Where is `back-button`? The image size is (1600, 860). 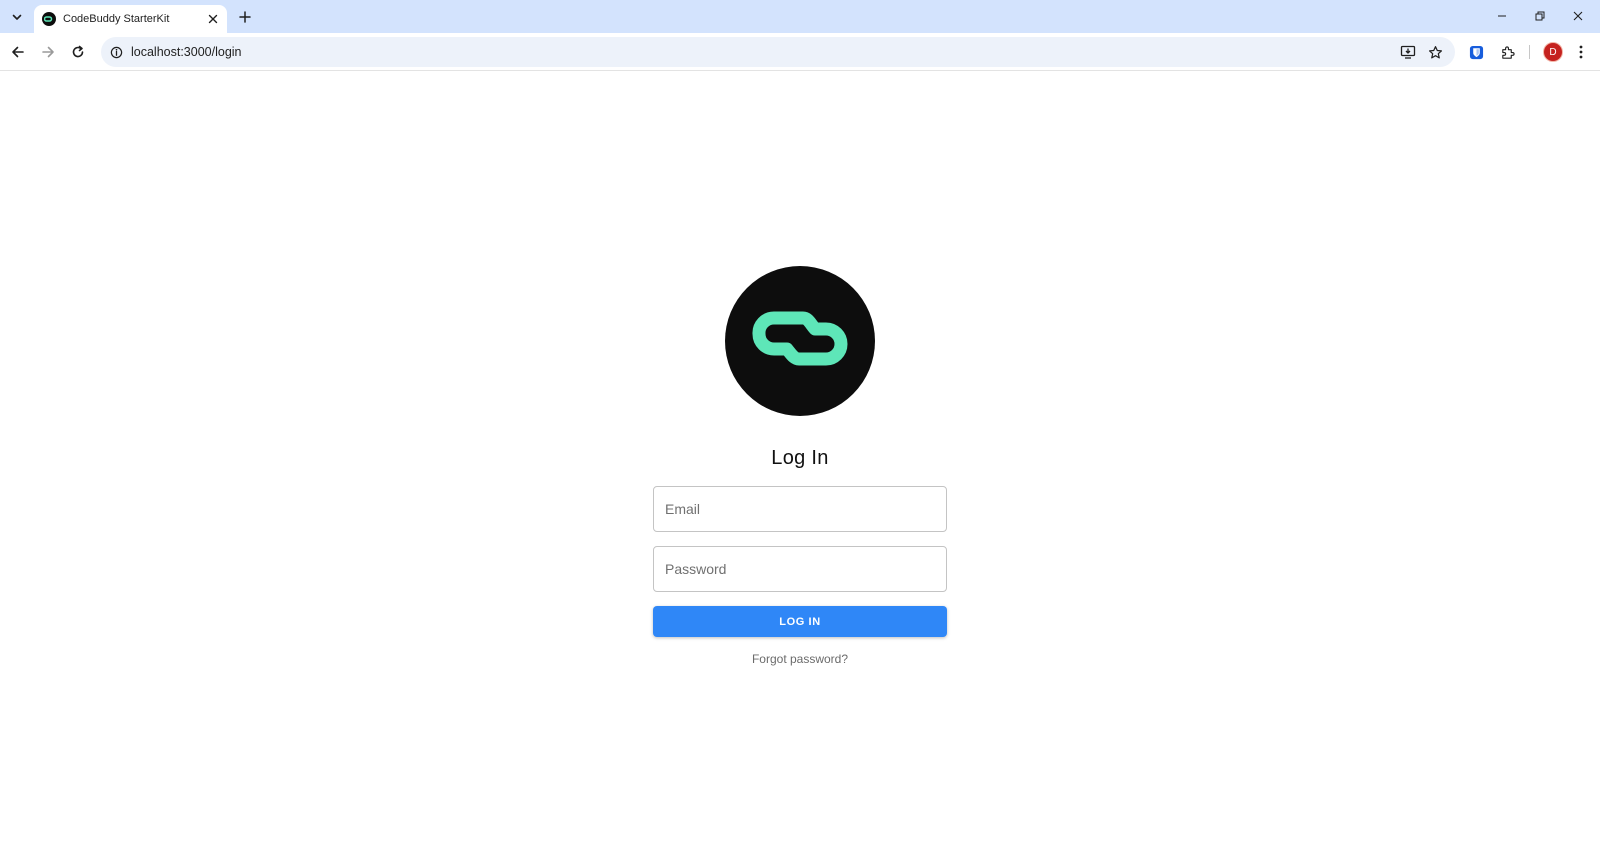 back-button is located at coordinates (18, 52).